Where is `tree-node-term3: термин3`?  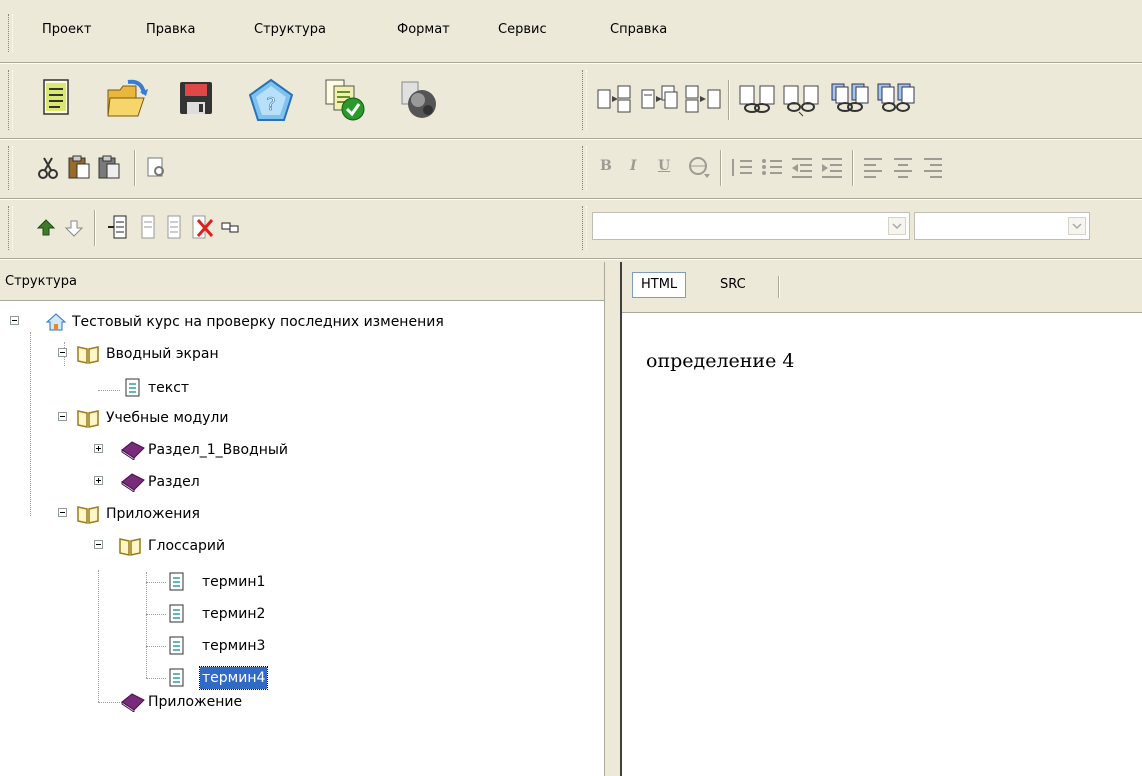
tree-node-term3: термин3 is located at coordinates (302, 646).